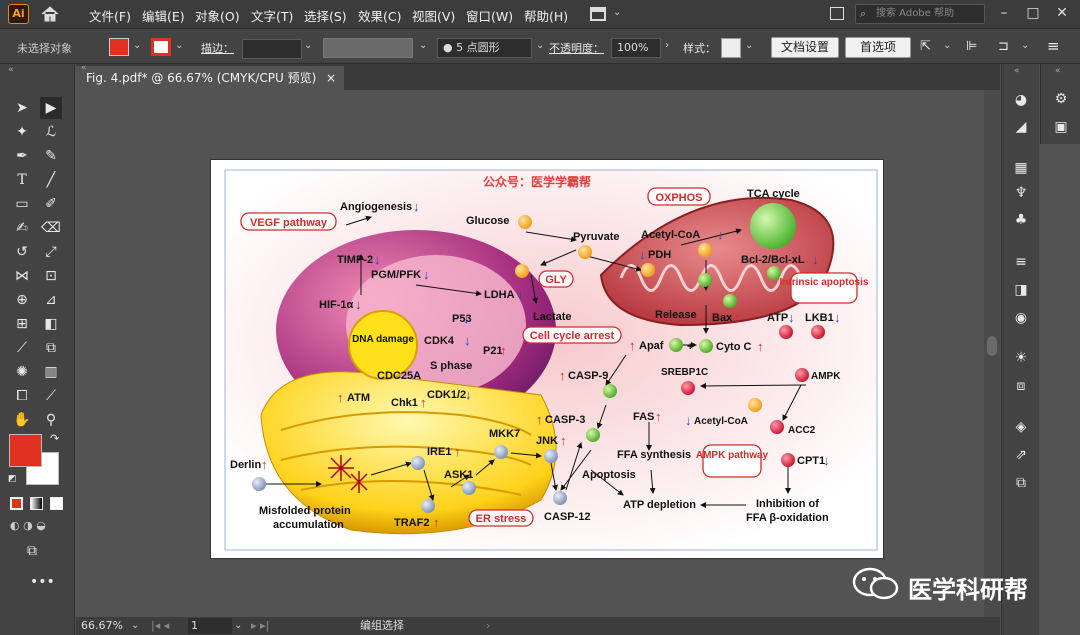 The width and height of the screenshot is (1080, 635). Describe the element at coordinates (1021, 318) in the screenshot. I see `transparency-panel-icon: ◉` at that location.